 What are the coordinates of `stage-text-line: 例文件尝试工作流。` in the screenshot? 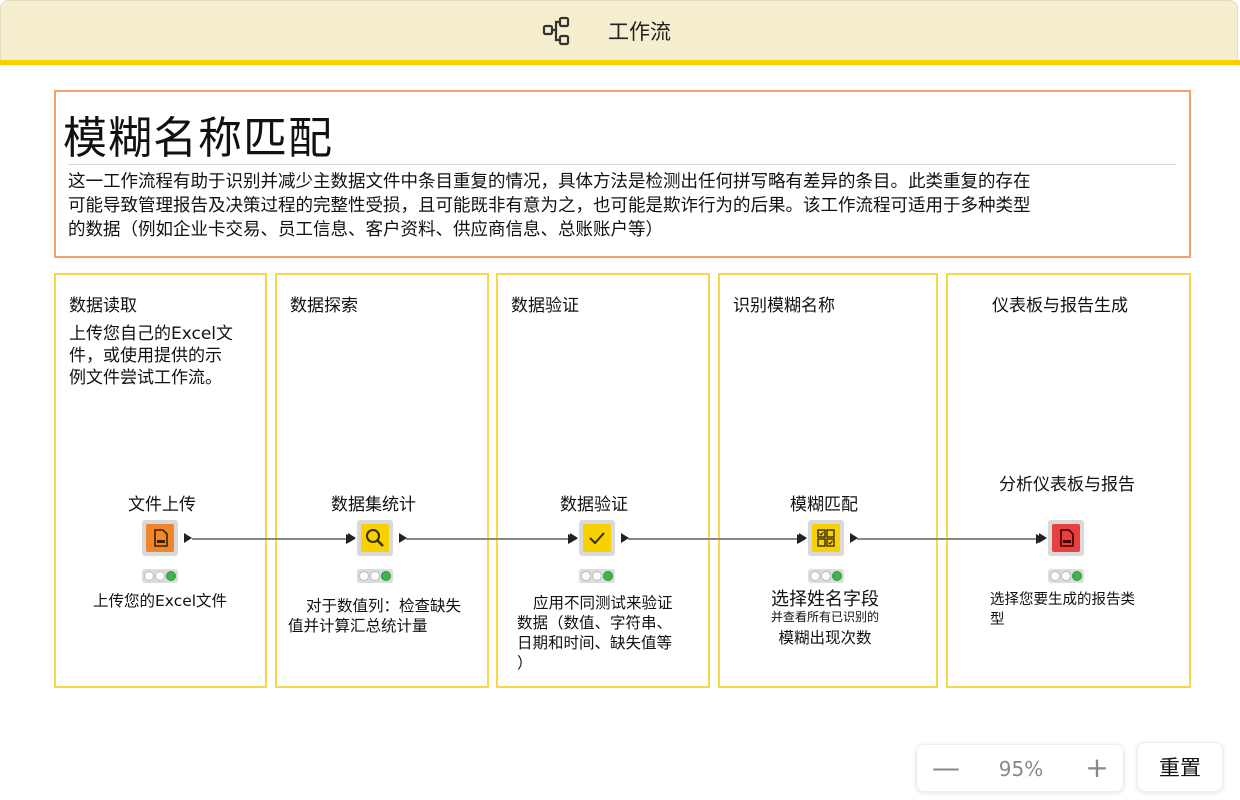 It's located at (145, 378).